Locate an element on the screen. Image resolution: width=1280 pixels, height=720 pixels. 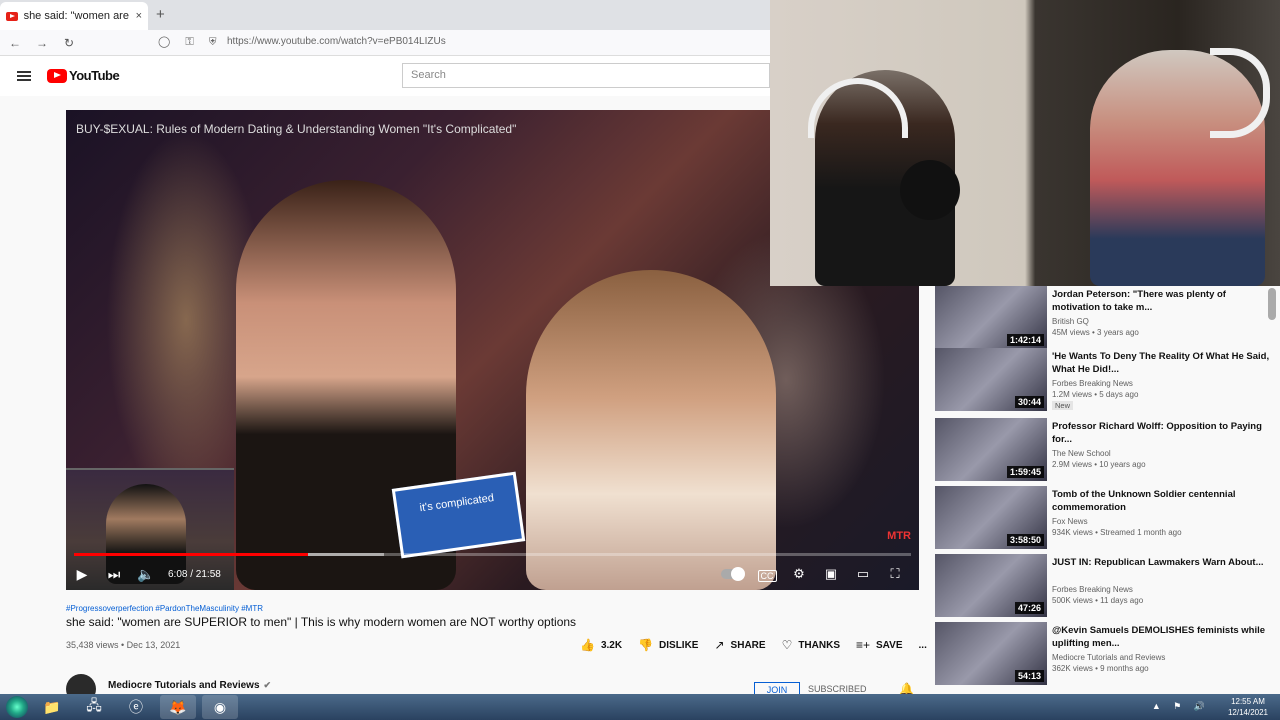
volume-icon: 🔈 is located at coordinates (146, 574).